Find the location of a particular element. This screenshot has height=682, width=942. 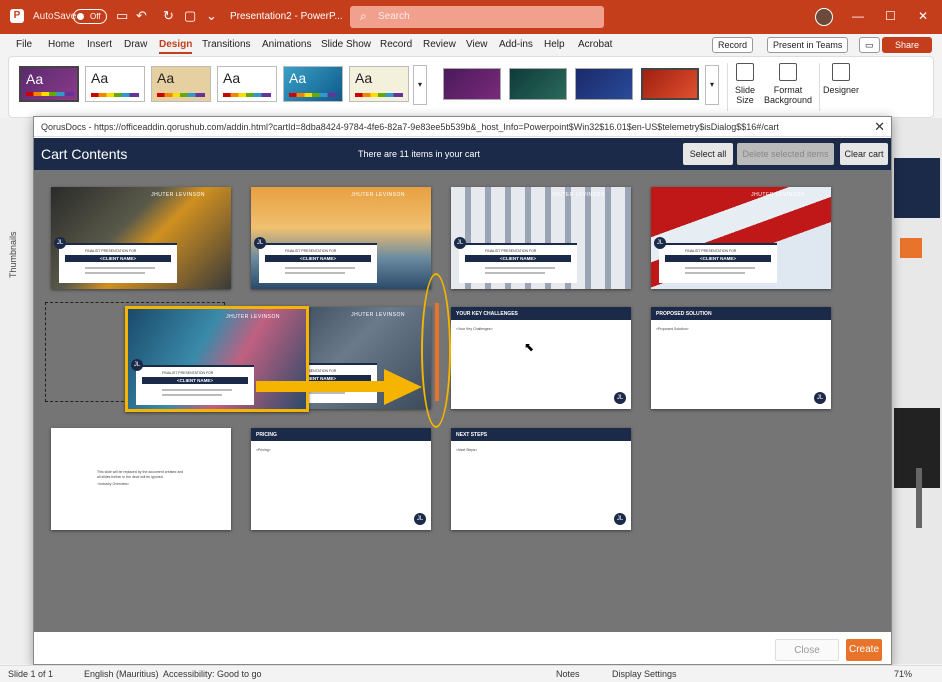

display-settings-button: Display Settings is located at coordinates (644, 674).